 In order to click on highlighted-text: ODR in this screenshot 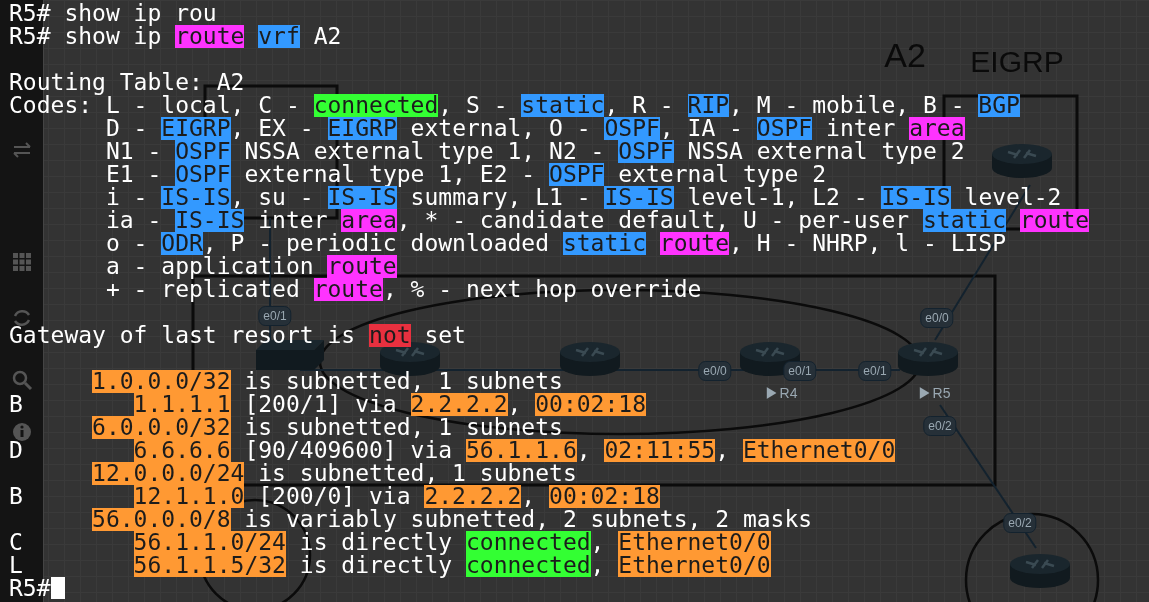, I will do `click(182, 243)`.